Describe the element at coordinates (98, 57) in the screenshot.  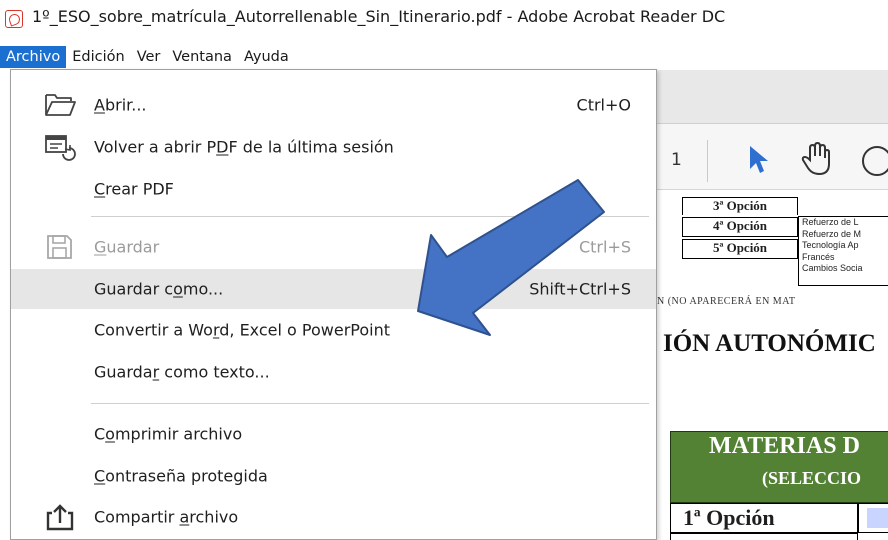
I see `menu-edicion: Edición` at that location.